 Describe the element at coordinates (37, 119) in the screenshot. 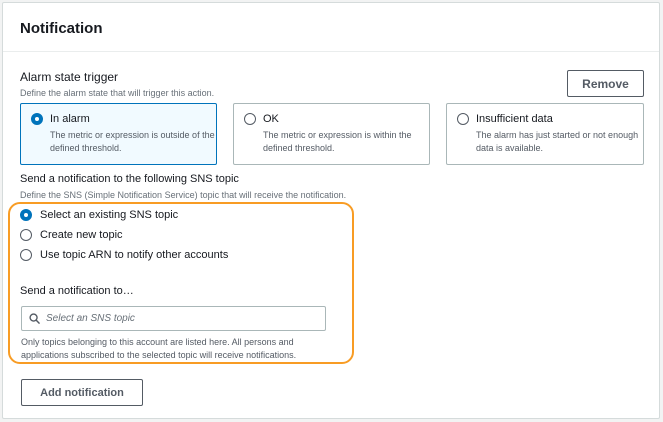

I see `in-alarm-radio` at that location.